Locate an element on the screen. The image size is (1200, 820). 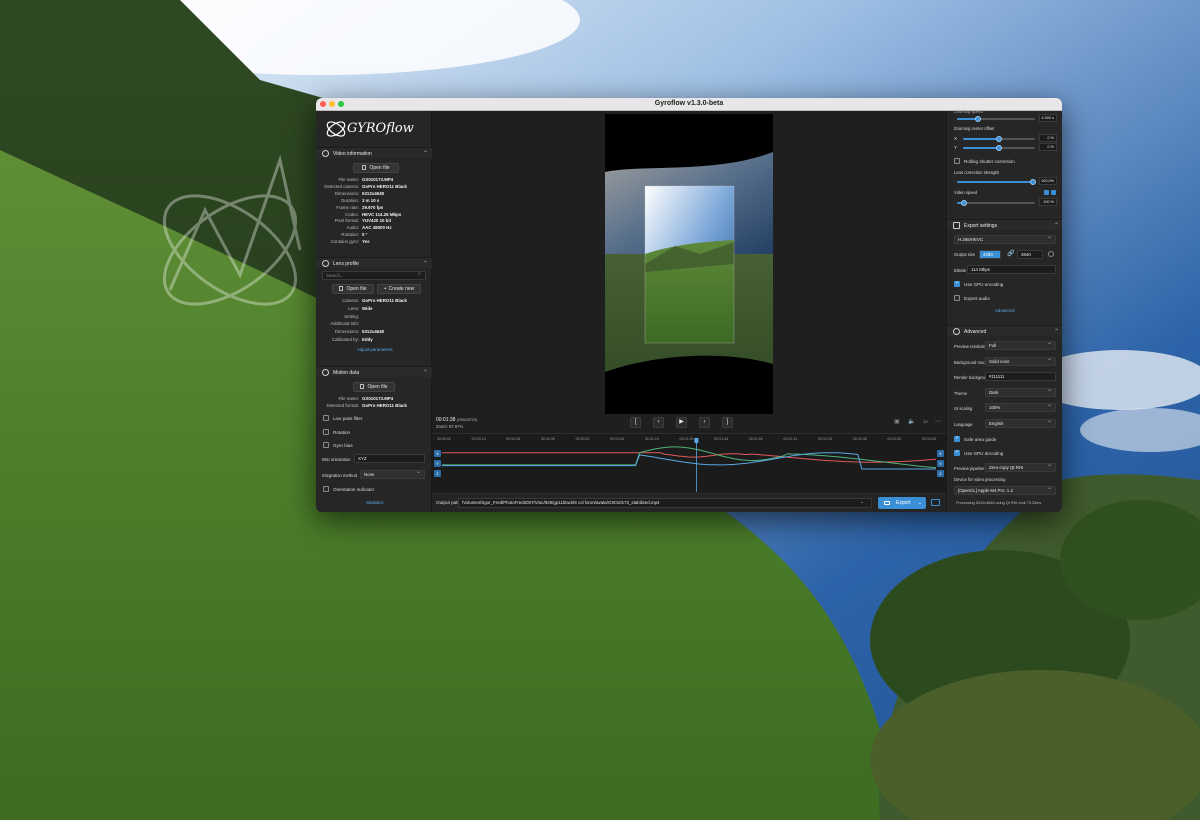
low-pass-filter-checkbox is located at coordinates (326, 418).